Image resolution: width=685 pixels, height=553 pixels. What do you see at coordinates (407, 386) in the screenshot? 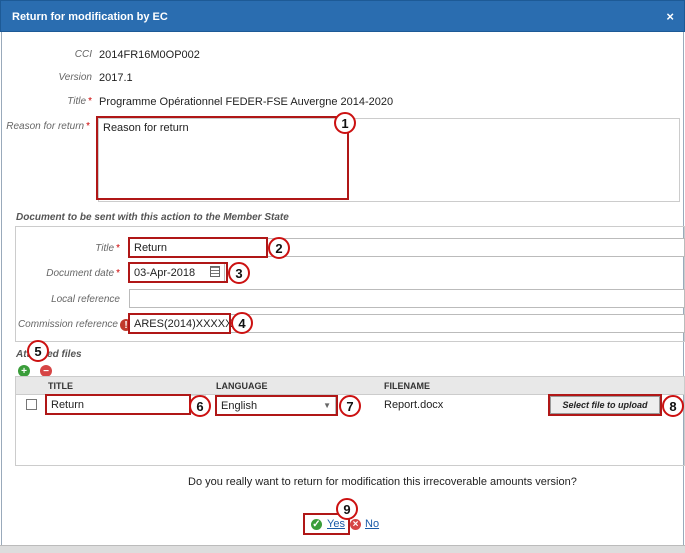
I see `col-filename: FILENAME` at bounding box center [407, 386].